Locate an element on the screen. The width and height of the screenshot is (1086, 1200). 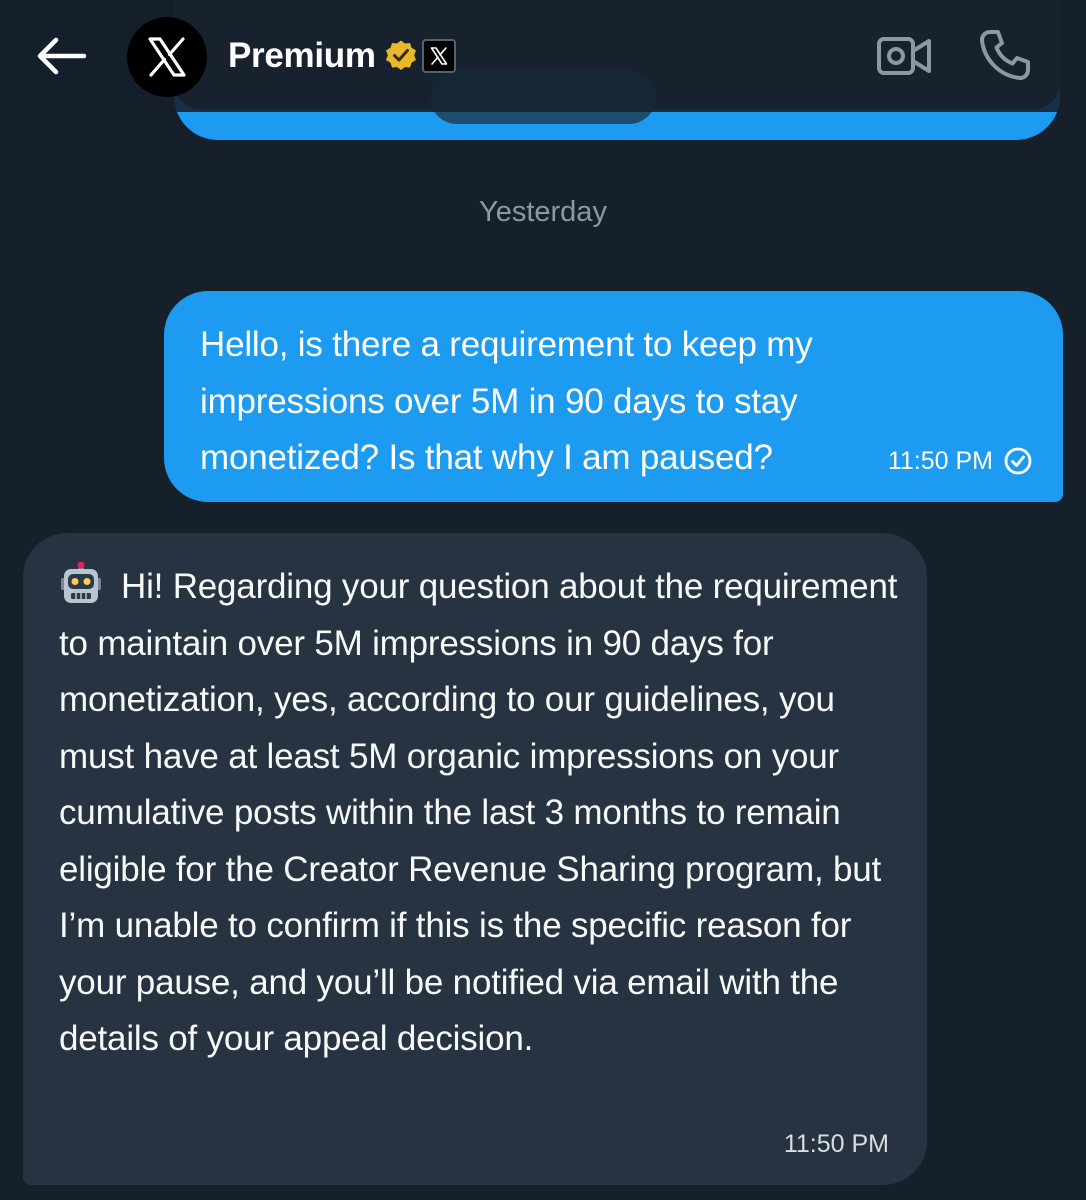
conversation-title: Premium is located at coordinates (302, 55).